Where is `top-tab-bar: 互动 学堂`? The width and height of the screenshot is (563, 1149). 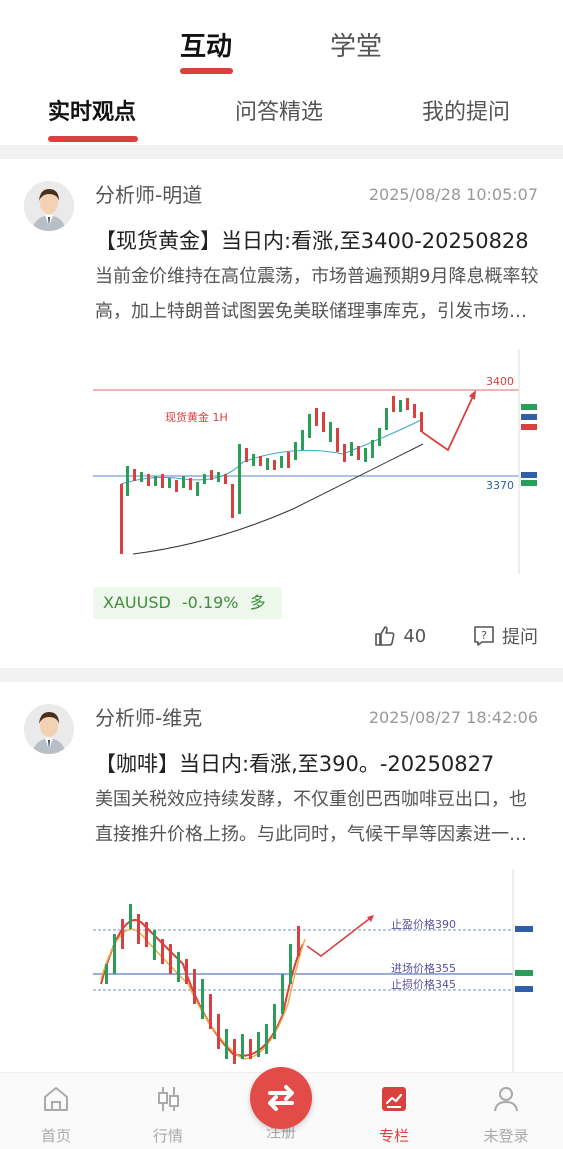 top-tab-bar: 互动 学堂 is located at coordinates (281, 40).